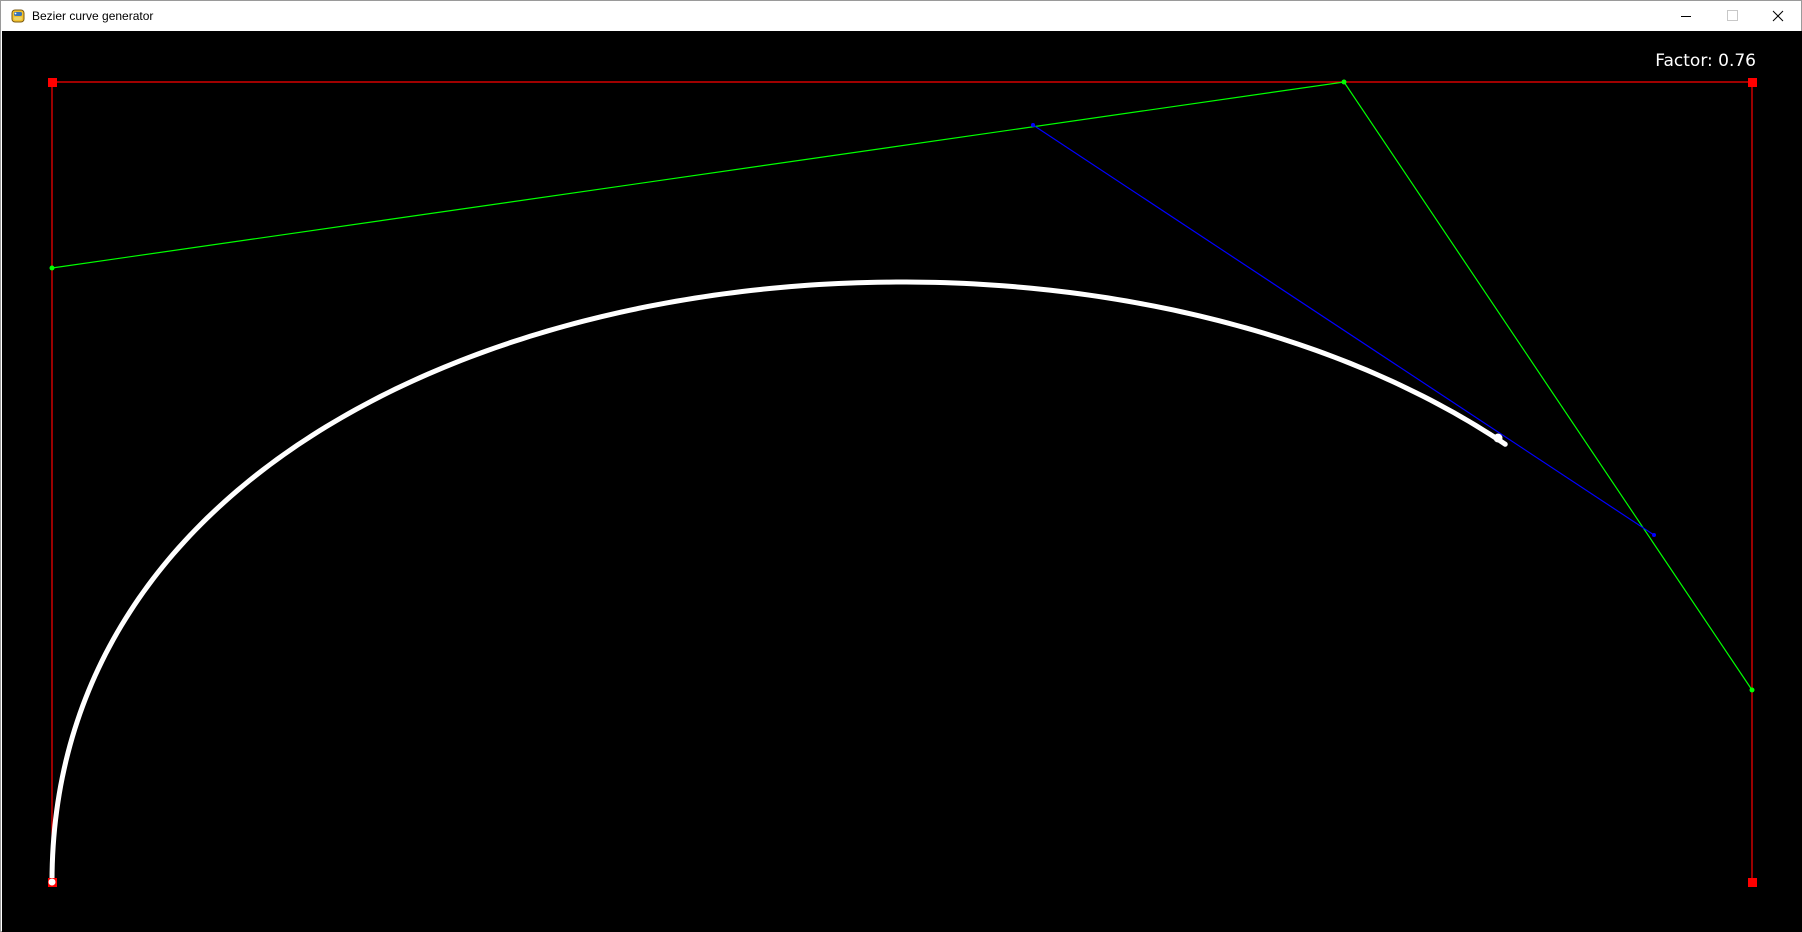 This screenshot has width=1802, height=932. I want to click on close-button, so click(1778, 16).